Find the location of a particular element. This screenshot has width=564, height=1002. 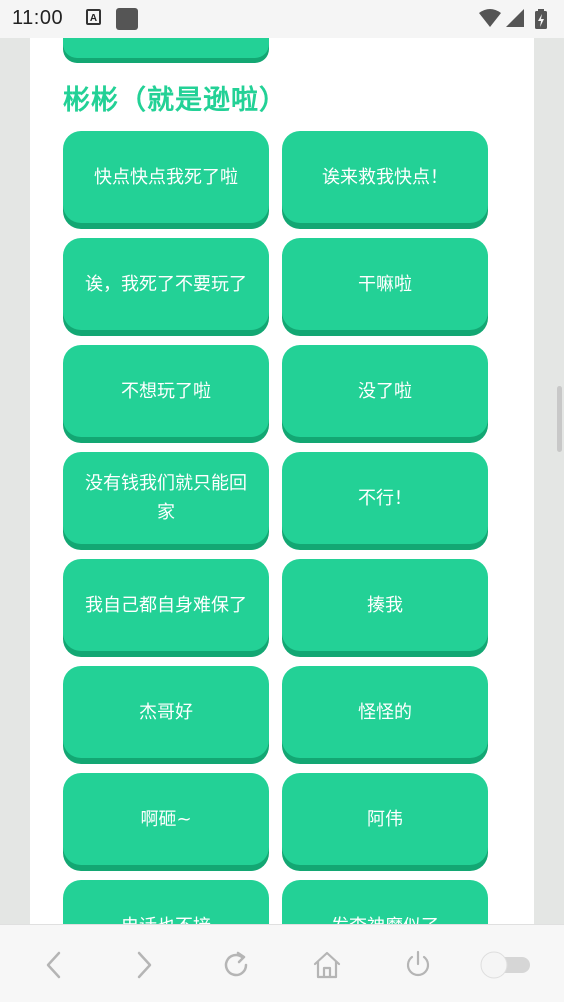

notification-icon: A is located at coordinates (93, 17).